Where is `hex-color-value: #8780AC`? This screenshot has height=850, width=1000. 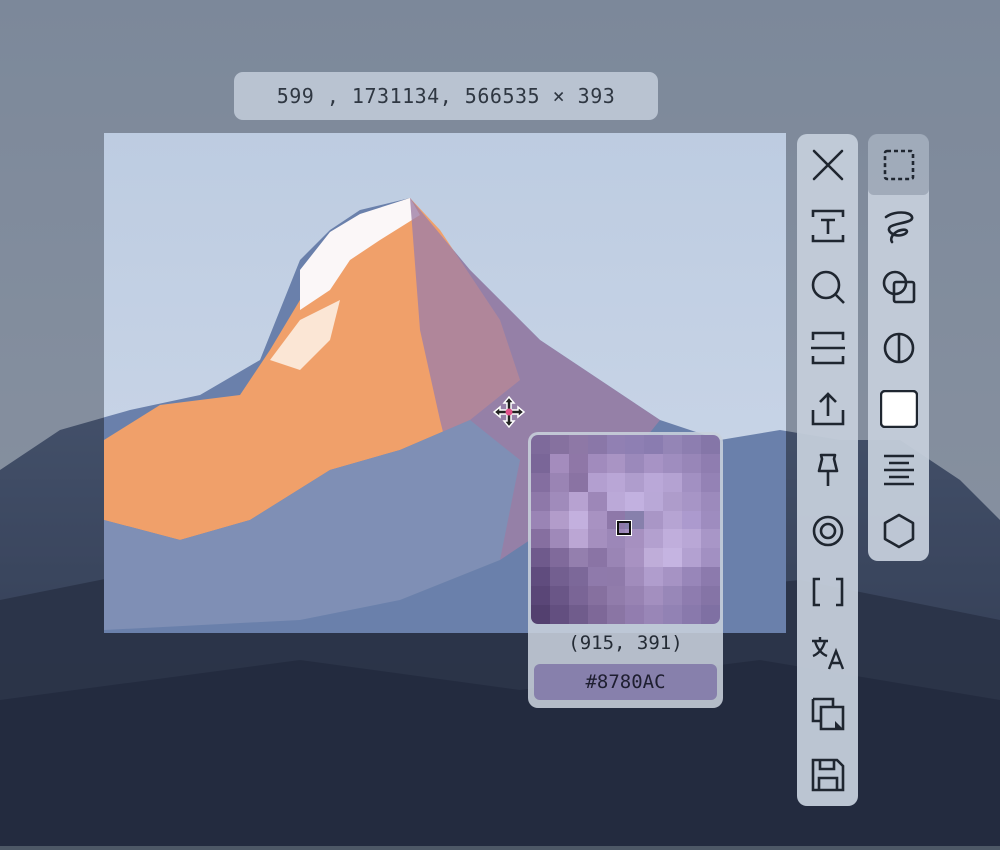
hex-color-value: #8780AC is located at coordinates (625, 682).